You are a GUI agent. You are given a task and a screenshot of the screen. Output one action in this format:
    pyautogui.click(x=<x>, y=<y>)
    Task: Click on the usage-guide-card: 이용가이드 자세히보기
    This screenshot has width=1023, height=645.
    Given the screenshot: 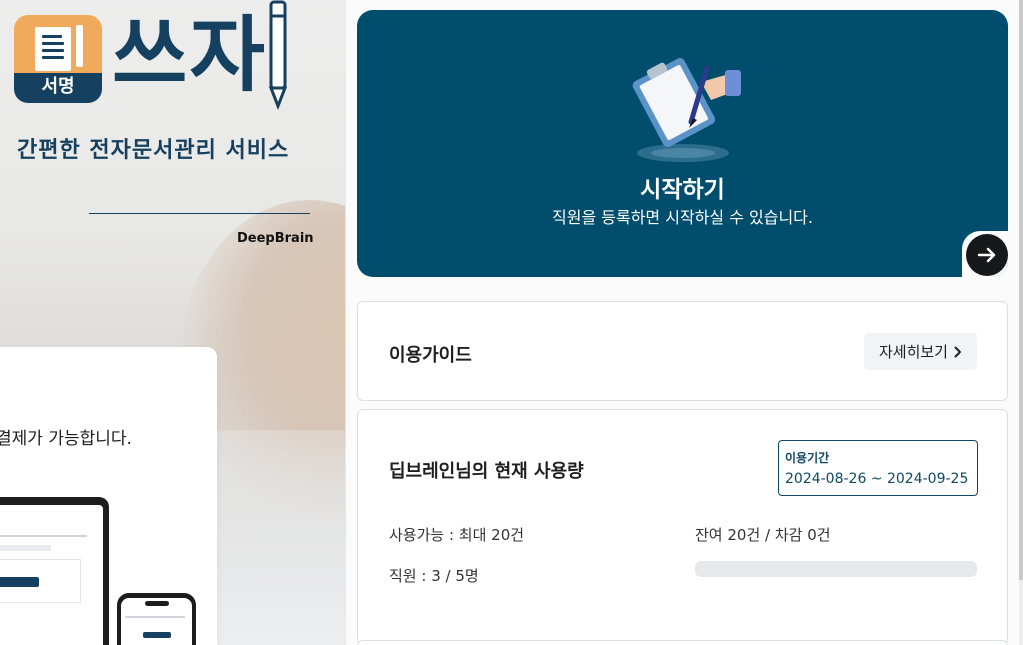 What is the action you would take?
    pyautogui.click(x=682, y=351)
    